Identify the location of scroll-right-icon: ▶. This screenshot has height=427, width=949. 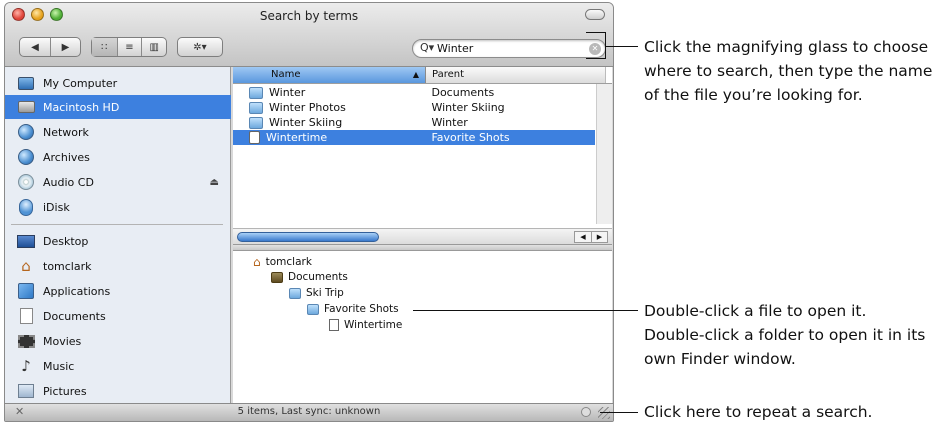
(598, 237).